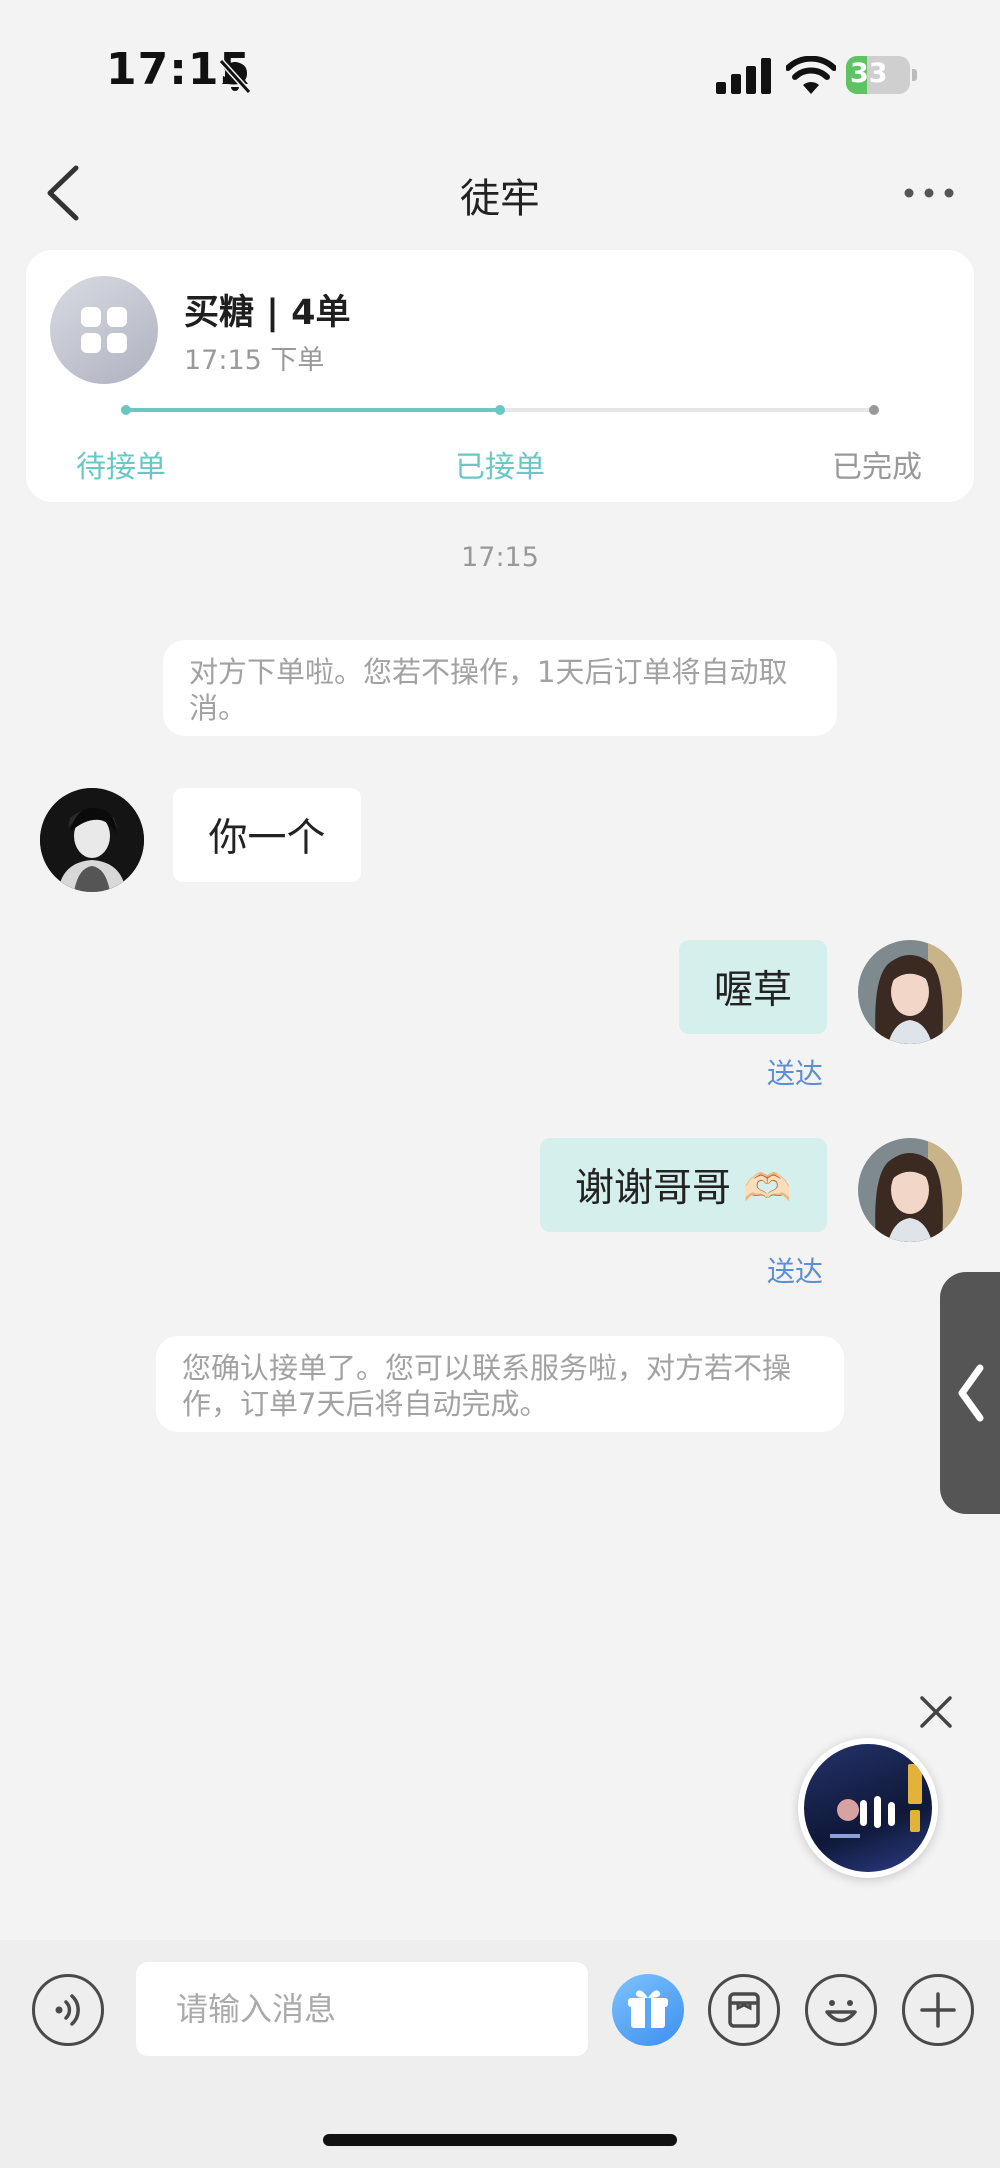 The width and height of the screenshot is (1000, 2168). I want to click on emoji-button, so click(841, 2010).